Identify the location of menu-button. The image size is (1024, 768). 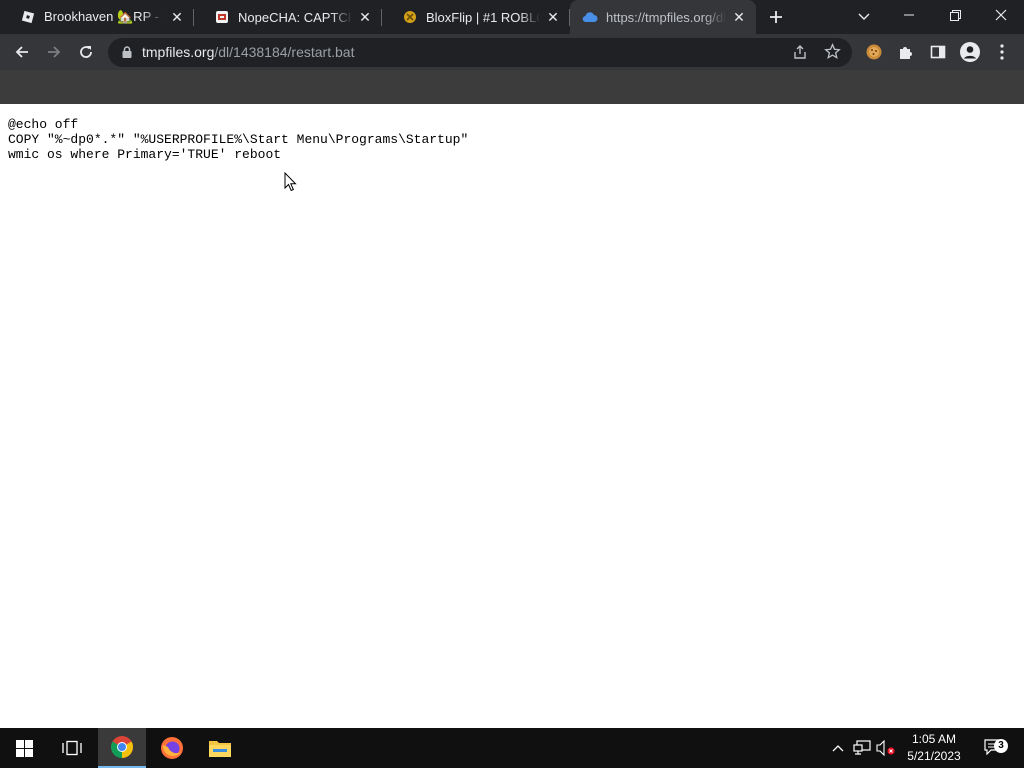
(1002, 52).